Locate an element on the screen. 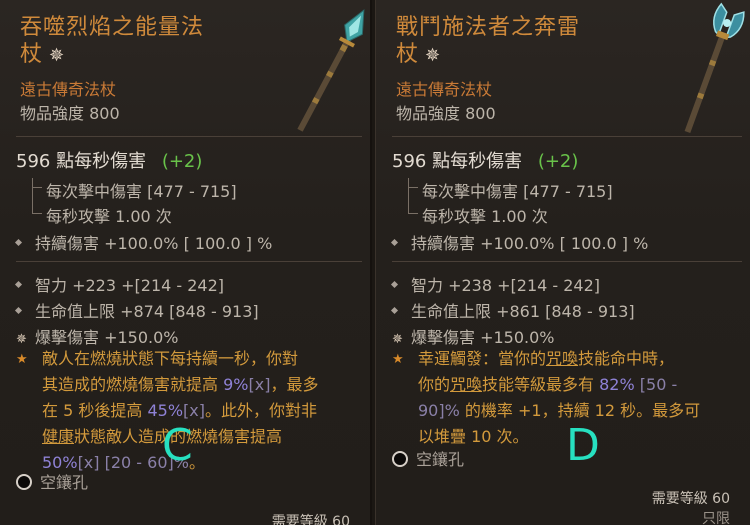  item-title-line1: 戰鬥施法者之奔雷 is located at coordinates (488, 27).